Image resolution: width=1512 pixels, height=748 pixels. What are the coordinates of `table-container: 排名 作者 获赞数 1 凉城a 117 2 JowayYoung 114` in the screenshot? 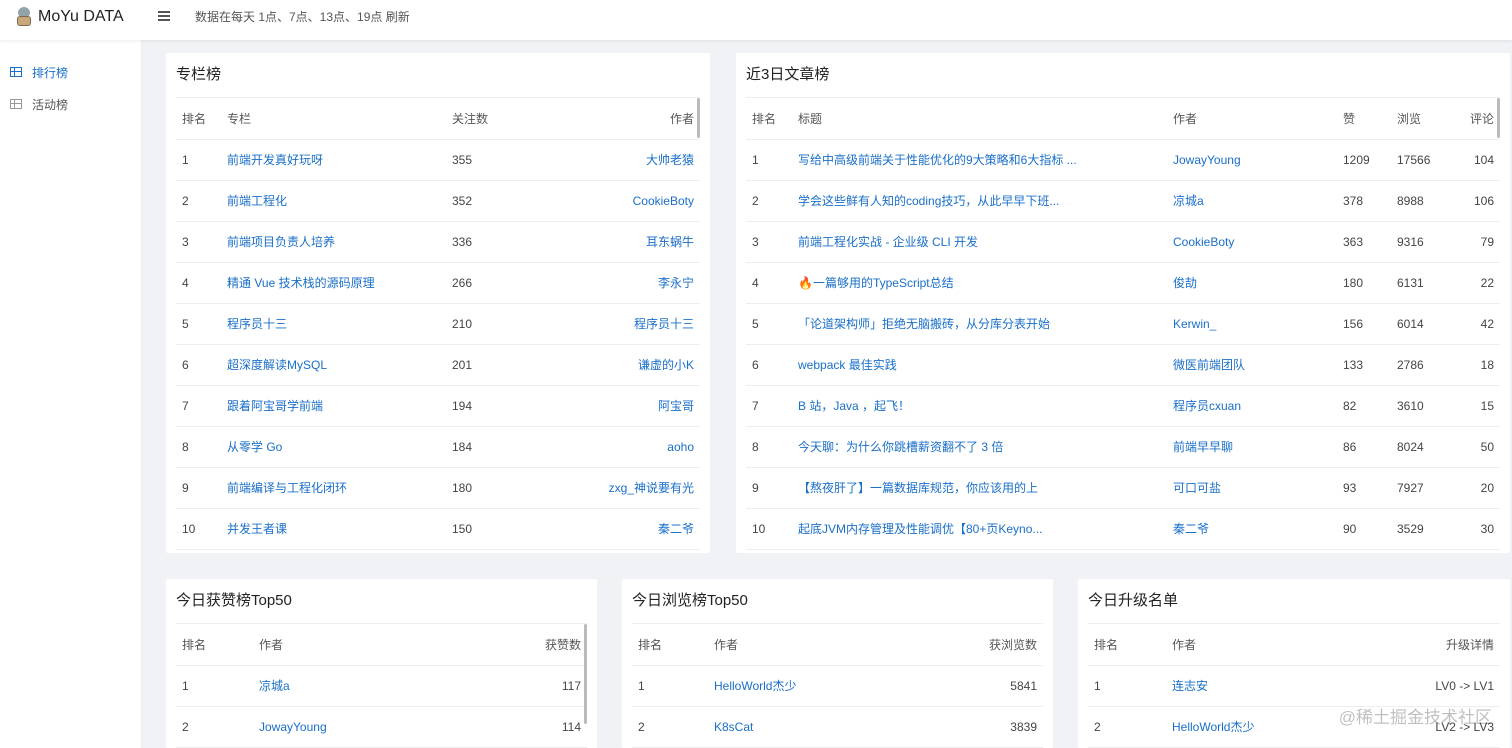 It's located at (381, 685).